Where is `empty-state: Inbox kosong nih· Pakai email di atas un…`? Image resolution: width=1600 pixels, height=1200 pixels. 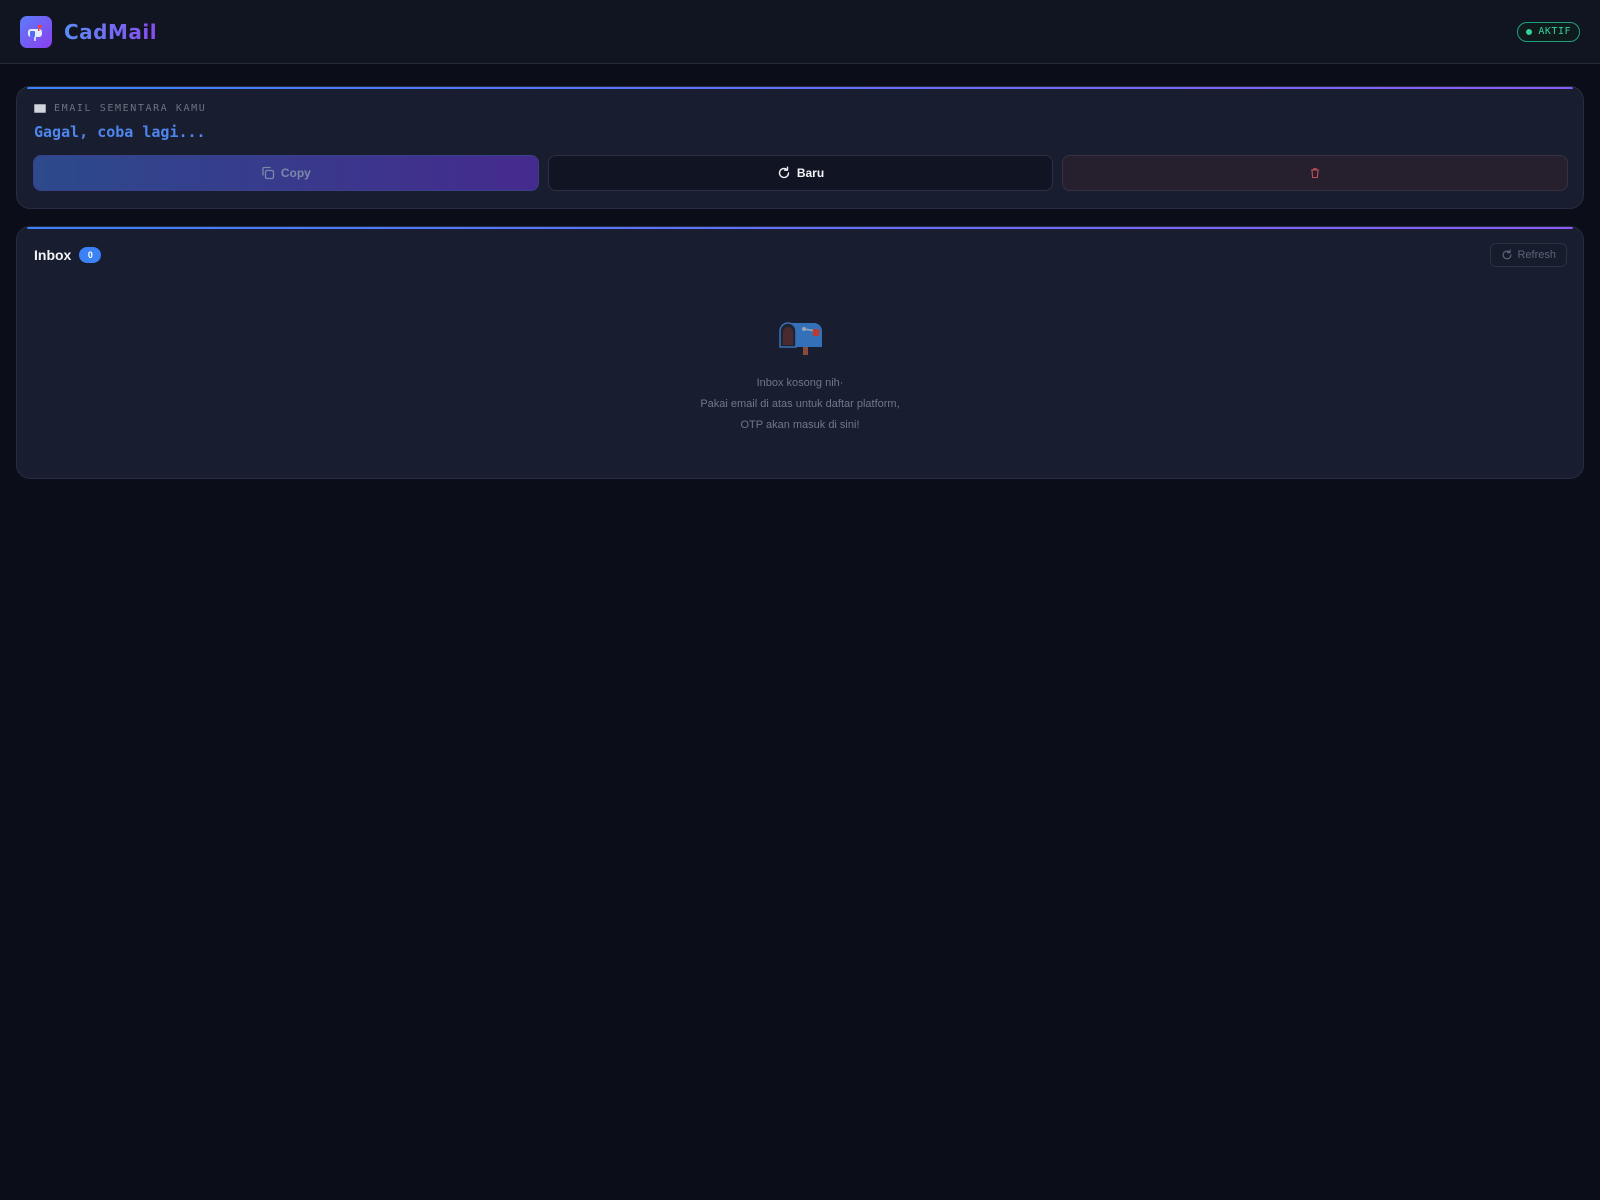
empty-state: Inbox kosong nih· Pakai email di atas un… is located at coordinates (800, 377).